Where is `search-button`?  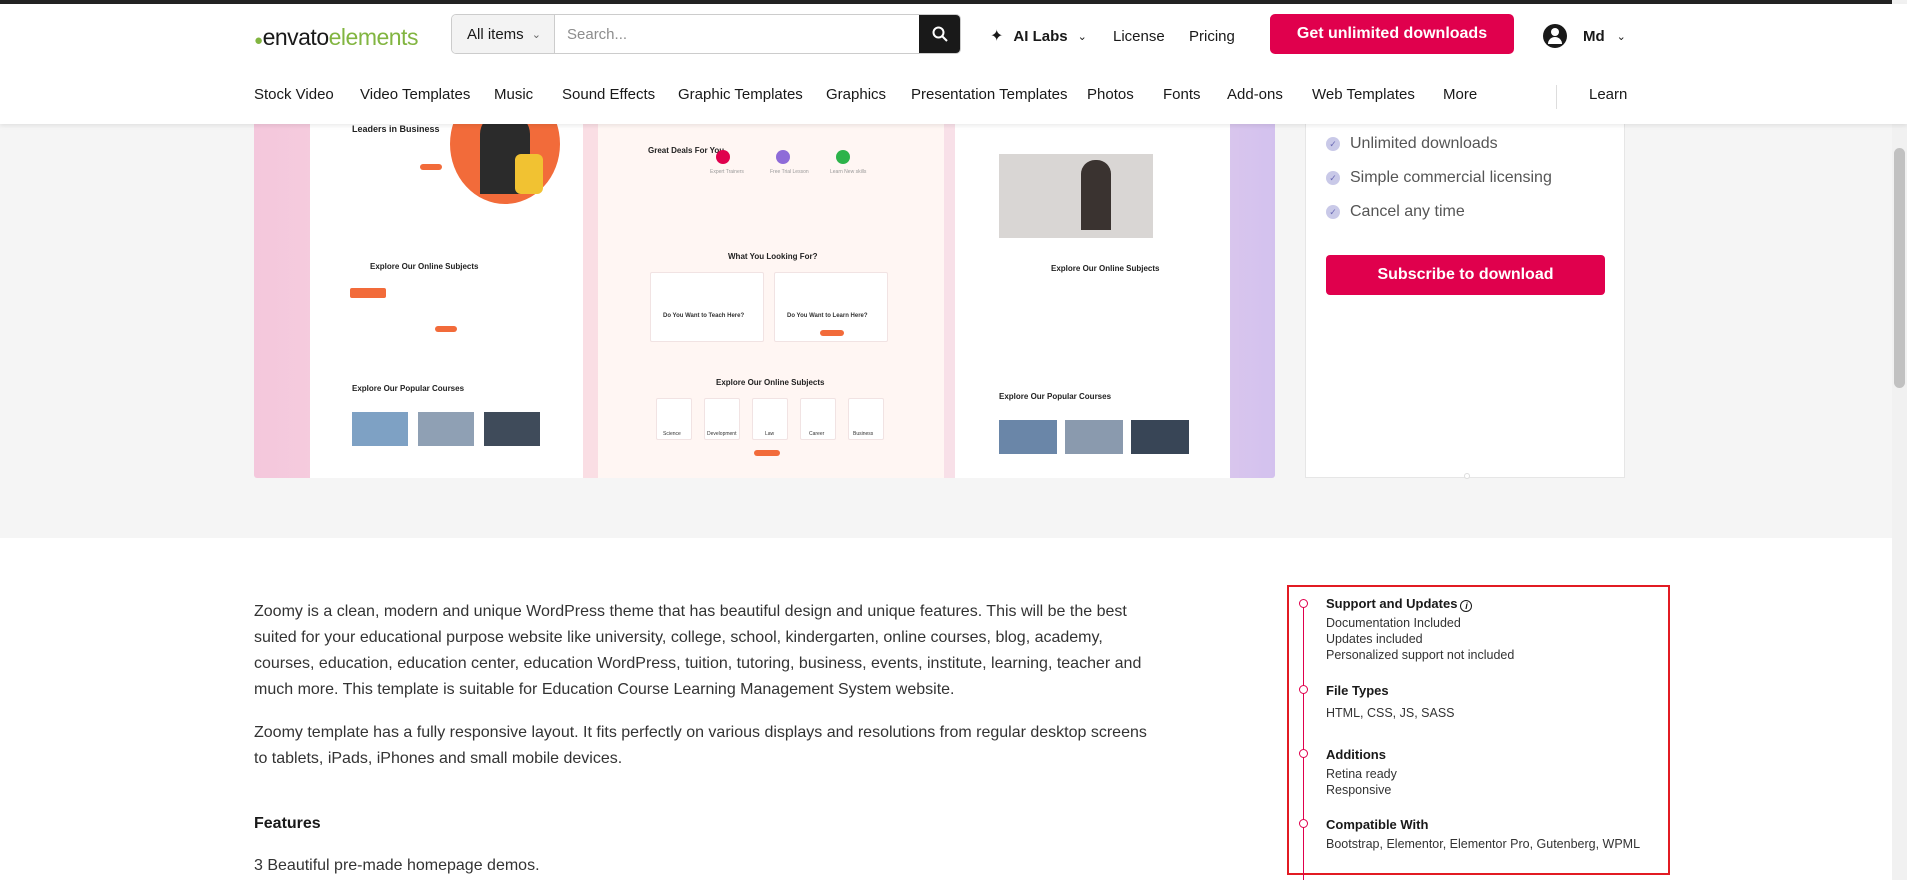 search-button is located at coordinates (939, 34).